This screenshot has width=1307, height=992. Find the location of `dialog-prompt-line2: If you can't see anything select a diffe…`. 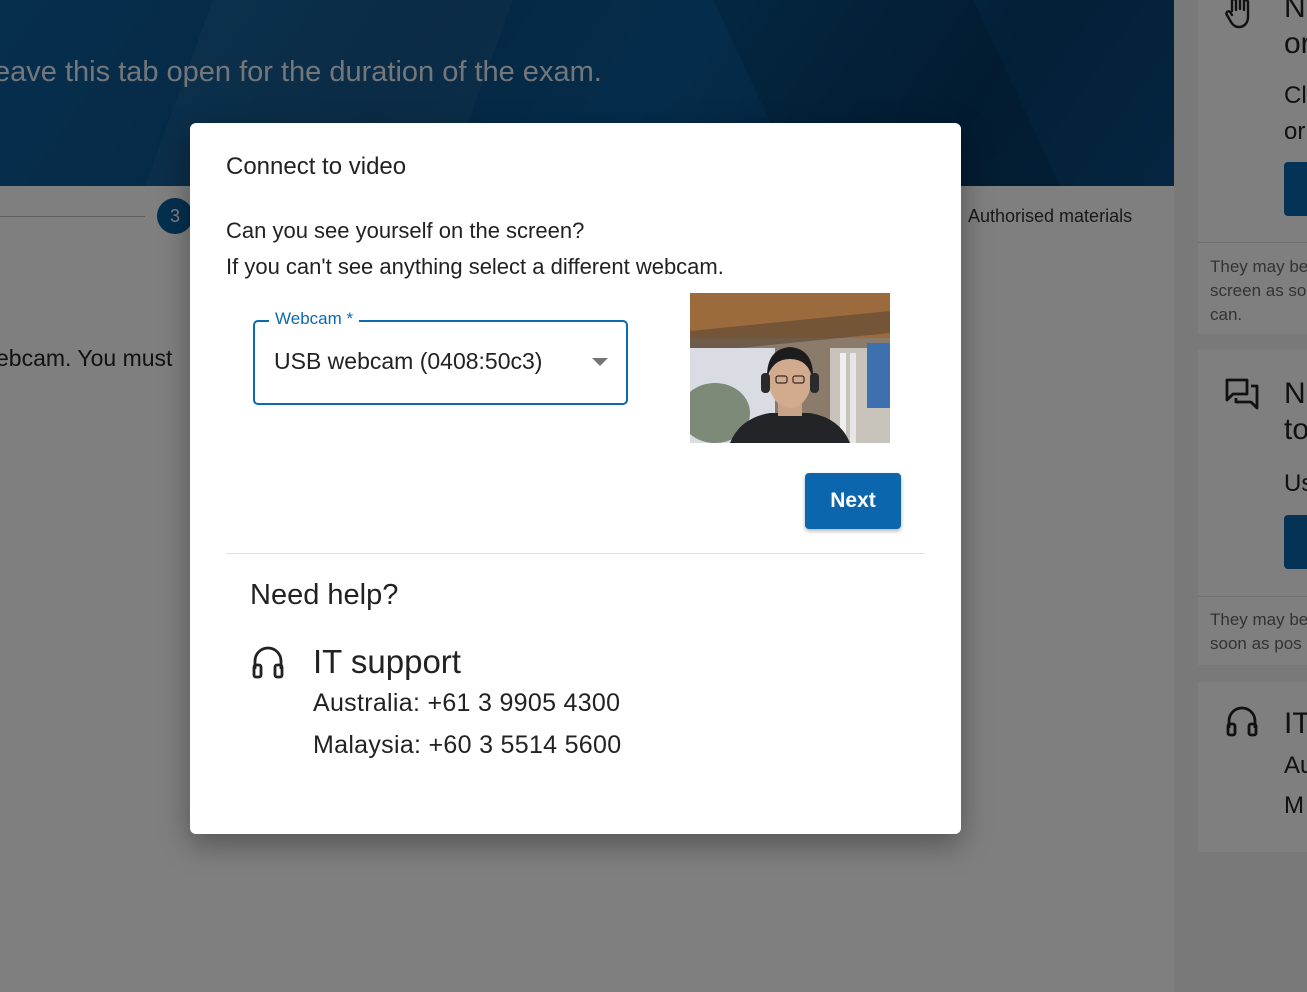

dialog-prompt-line2: If you can't see anything select a diffe… is located at coordinates (475, 266).